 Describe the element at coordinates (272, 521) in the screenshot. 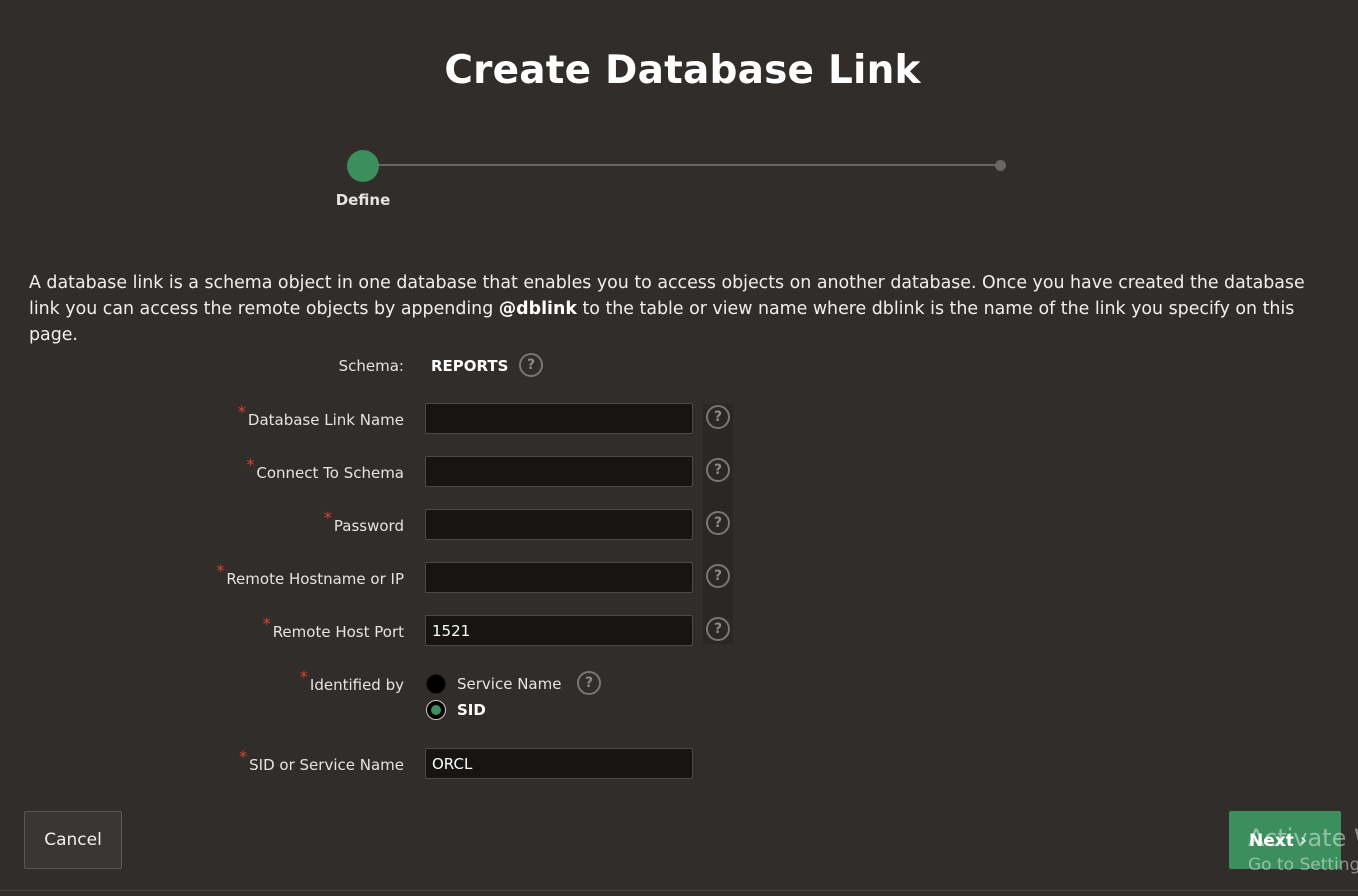

I see `password-label-wrap: * Password` at that location.